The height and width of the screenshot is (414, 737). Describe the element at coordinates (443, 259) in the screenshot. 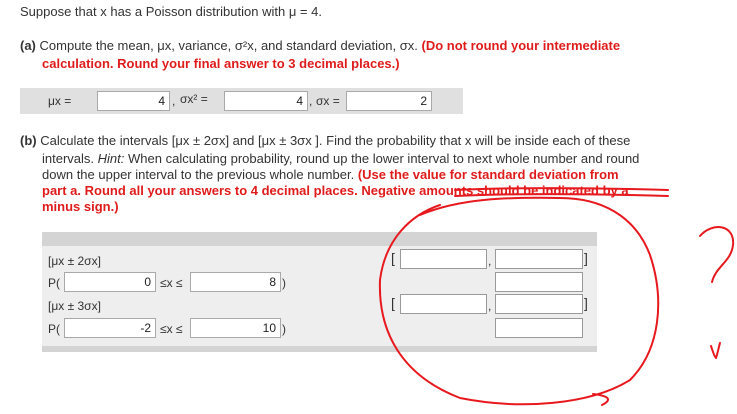

I see `interval-2sd-lower-input` at that location.